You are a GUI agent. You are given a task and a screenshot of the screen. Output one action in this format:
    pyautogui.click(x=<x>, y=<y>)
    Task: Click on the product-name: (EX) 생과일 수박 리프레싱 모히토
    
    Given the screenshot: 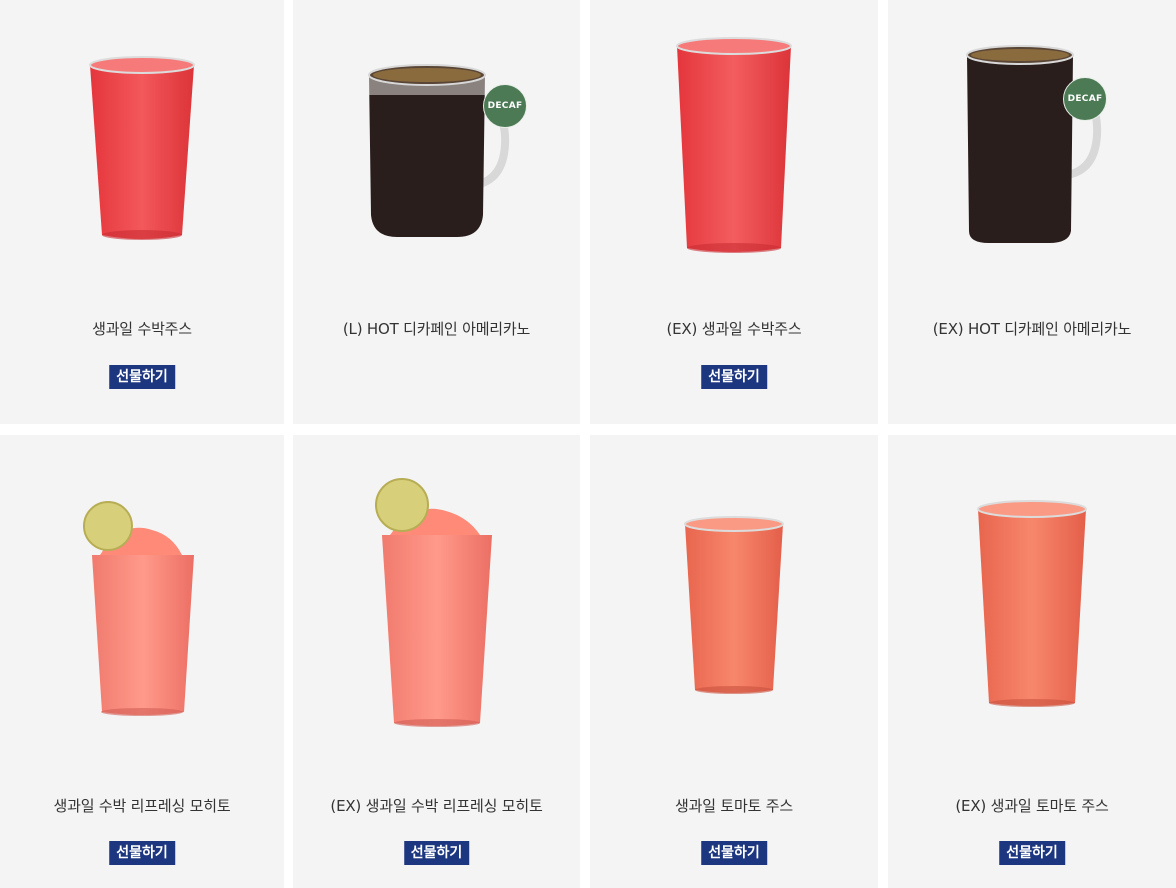 What is the action you would take?
    pyautogui.click(x=436, y=805)
    